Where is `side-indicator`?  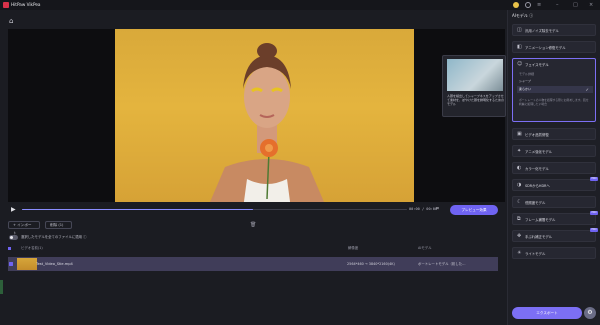
side-indicator is located at coordinates (1, 287).